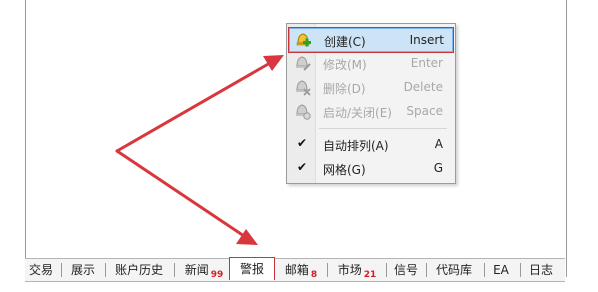 The image size is (598, 292). I want to click on annotation-arrow-to-tab, so click(186, 197).